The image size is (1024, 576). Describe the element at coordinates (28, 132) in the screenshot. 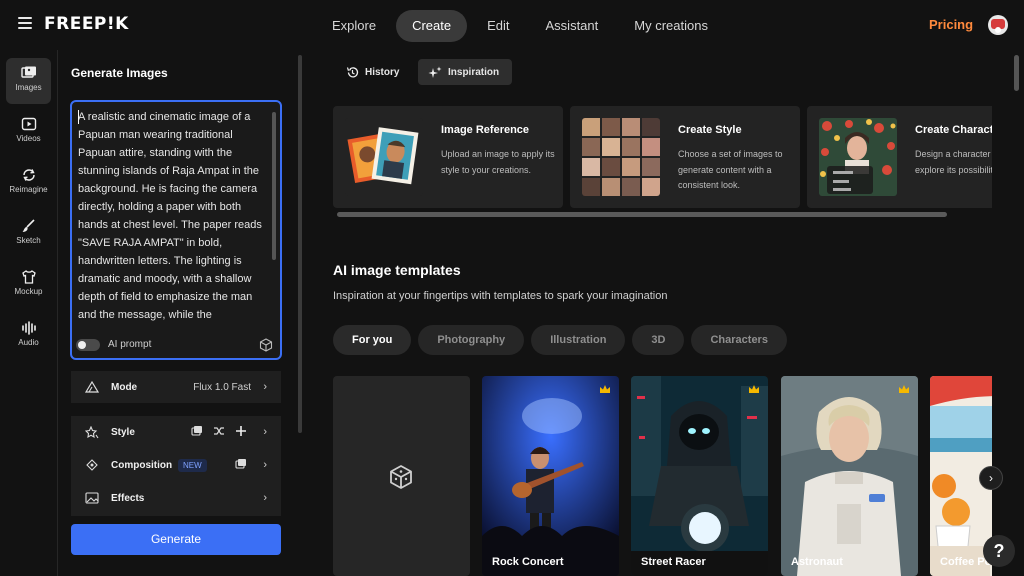

I see `rail-item-videos: Videos` at that location.